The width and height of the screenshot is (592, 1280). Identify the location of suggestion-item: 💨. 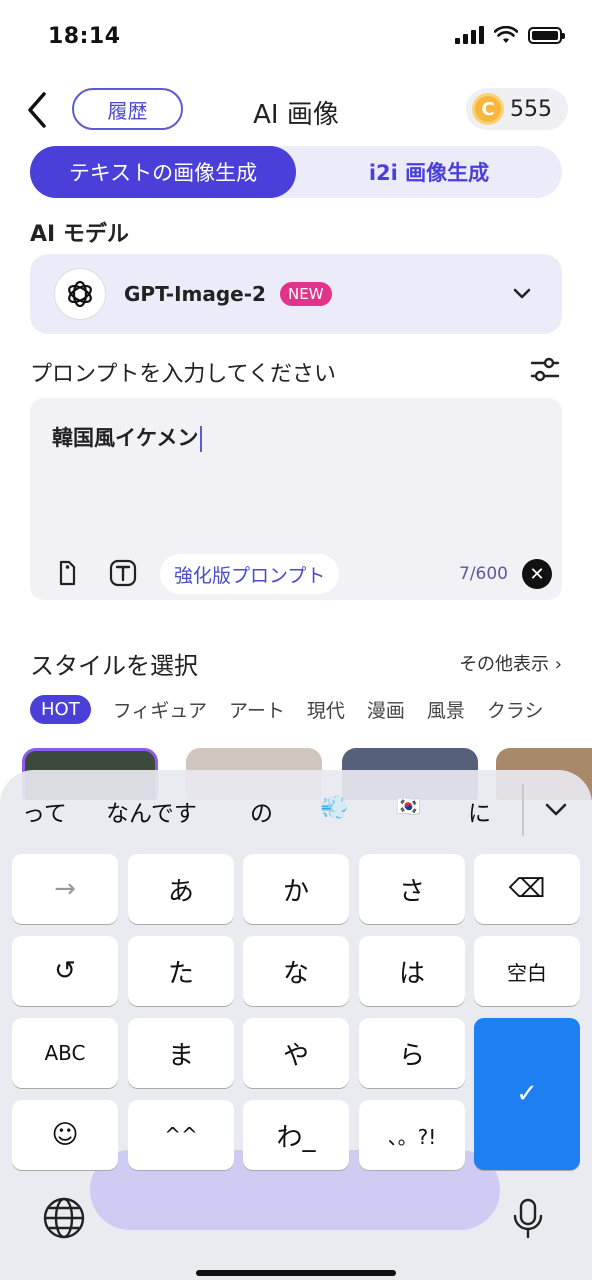
(334, 807).